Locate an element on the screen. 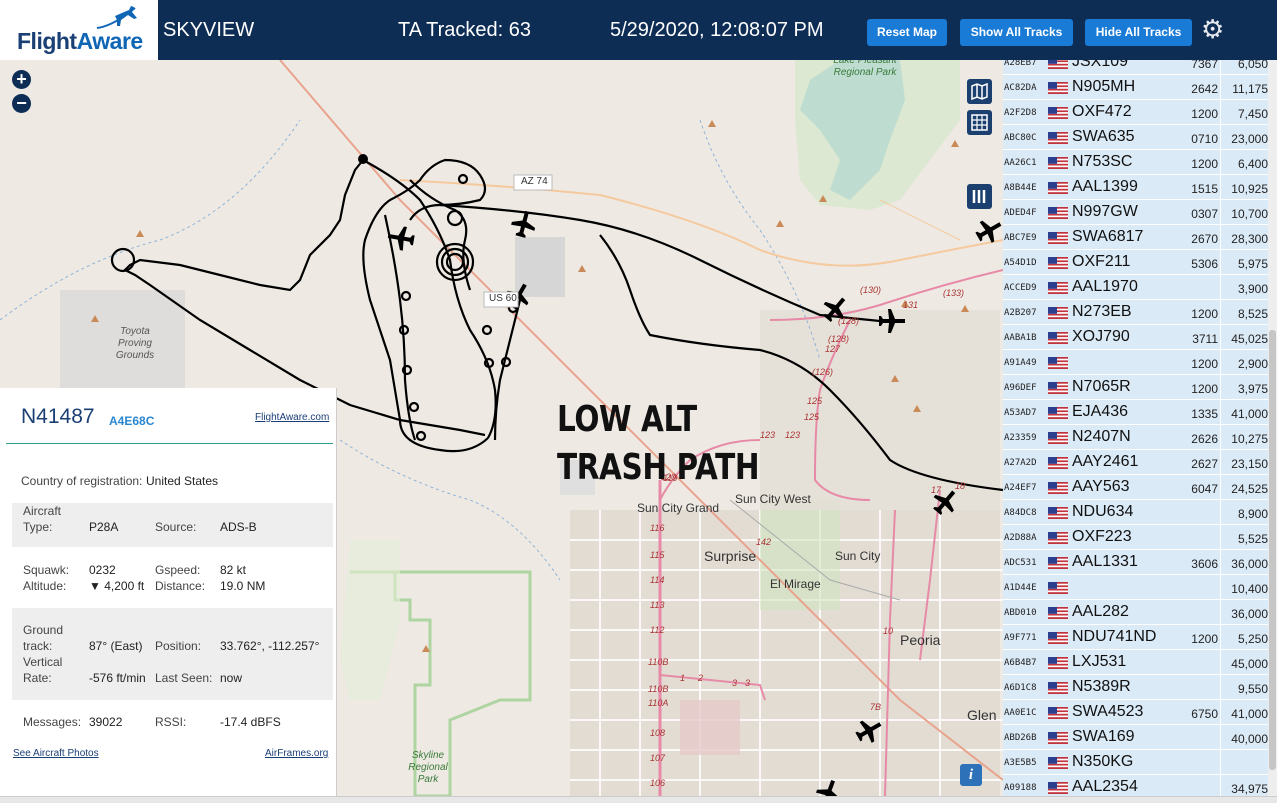  map-layer-icon is located at coordinates (979, 91).